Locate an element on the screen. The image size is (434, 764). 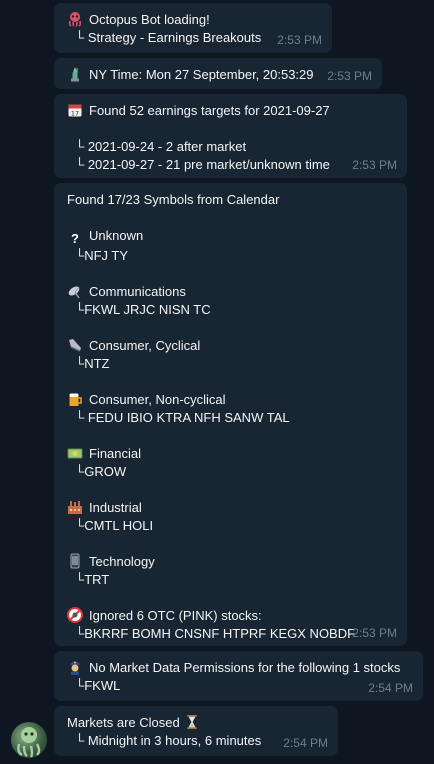
sneaker-icon is located at coordinates (75, 345).